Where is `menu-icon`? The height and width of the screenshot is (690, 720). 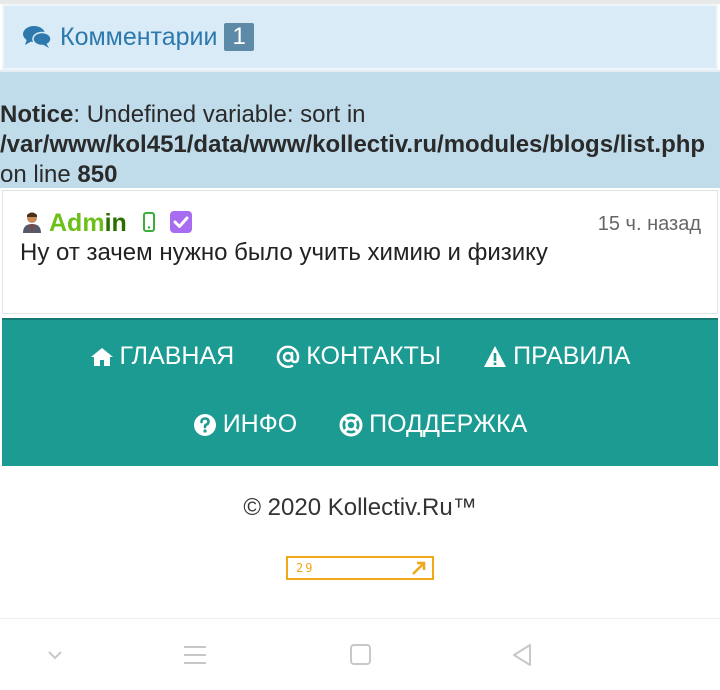 menu-icon is located at coordinates (195, 655).